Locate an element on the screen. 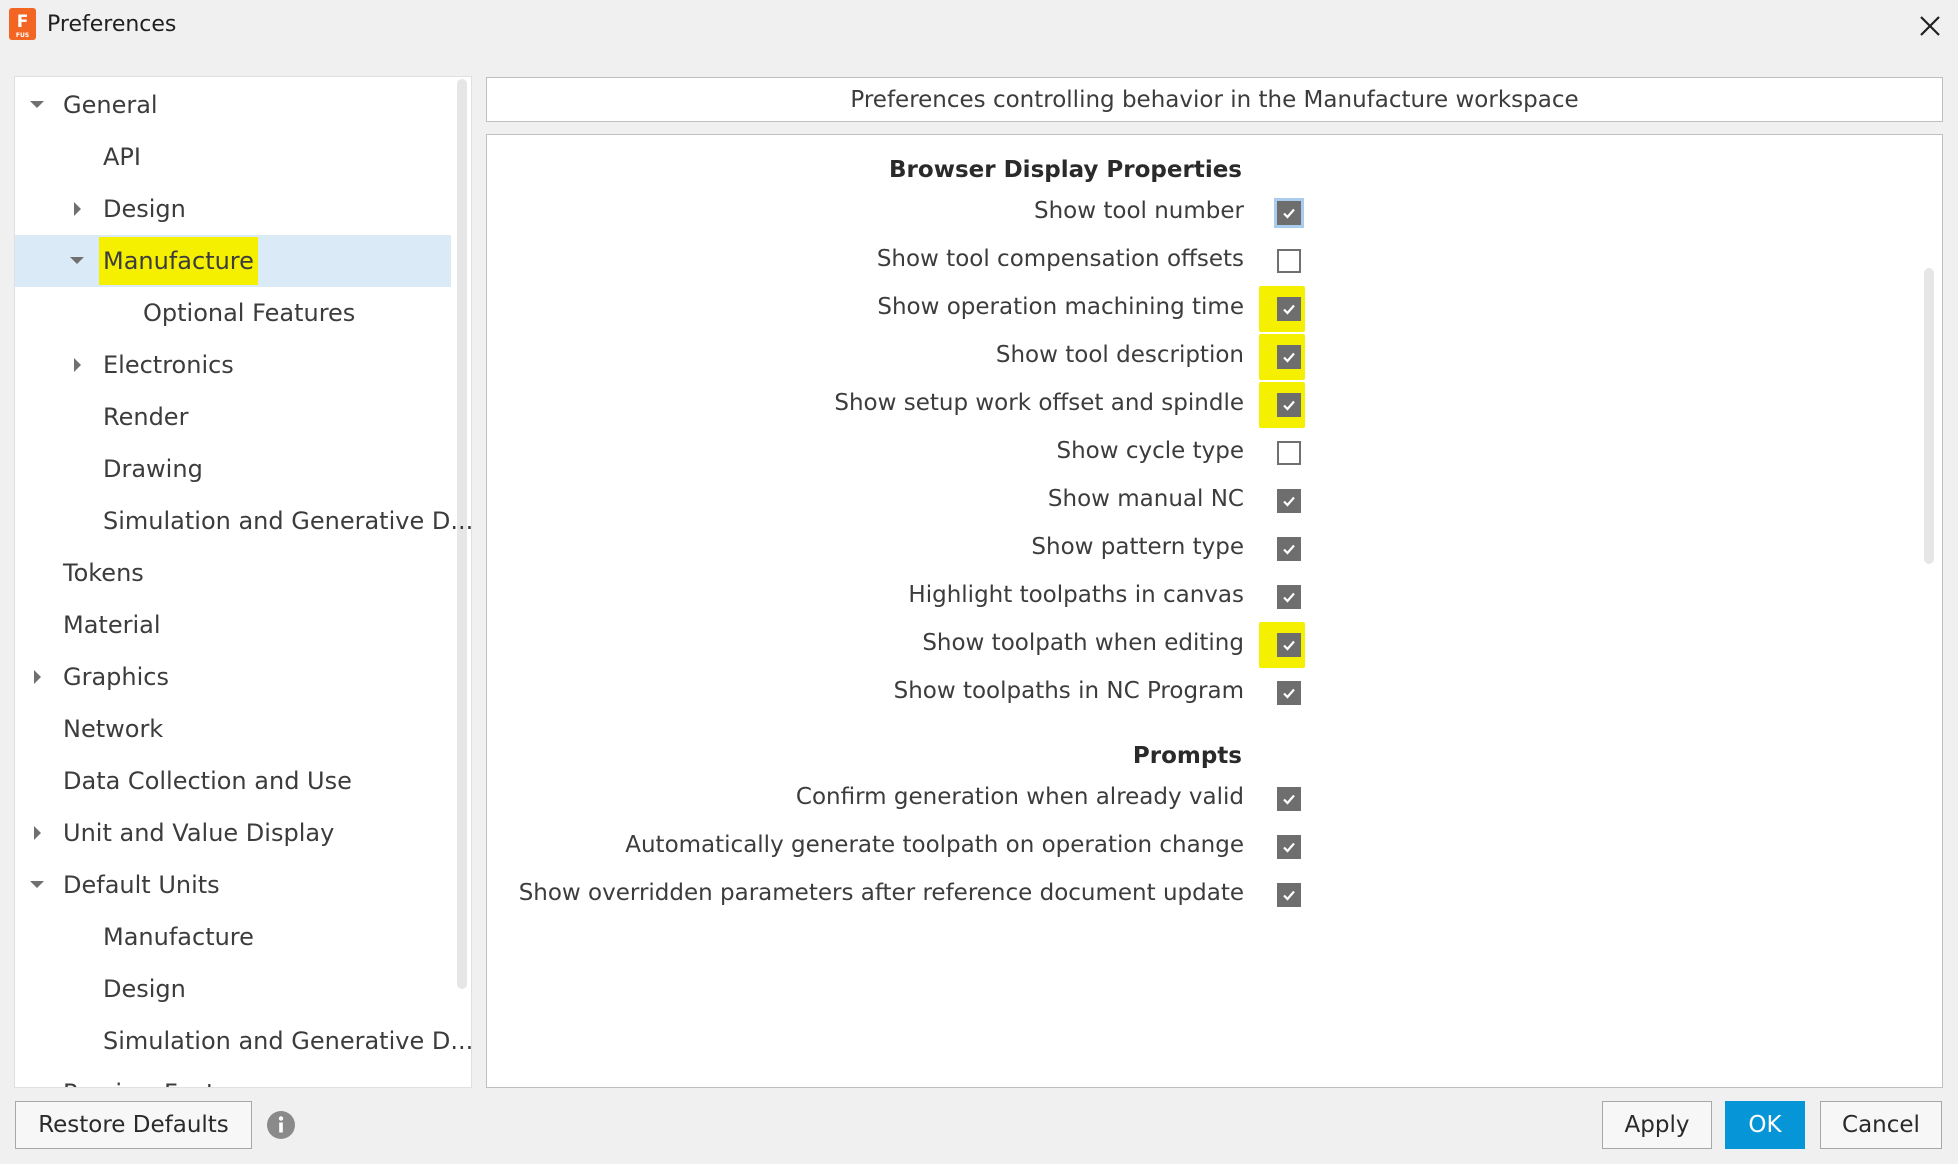  option-label: Show setup work offset and spindle is located at coordinates (1039, 403).